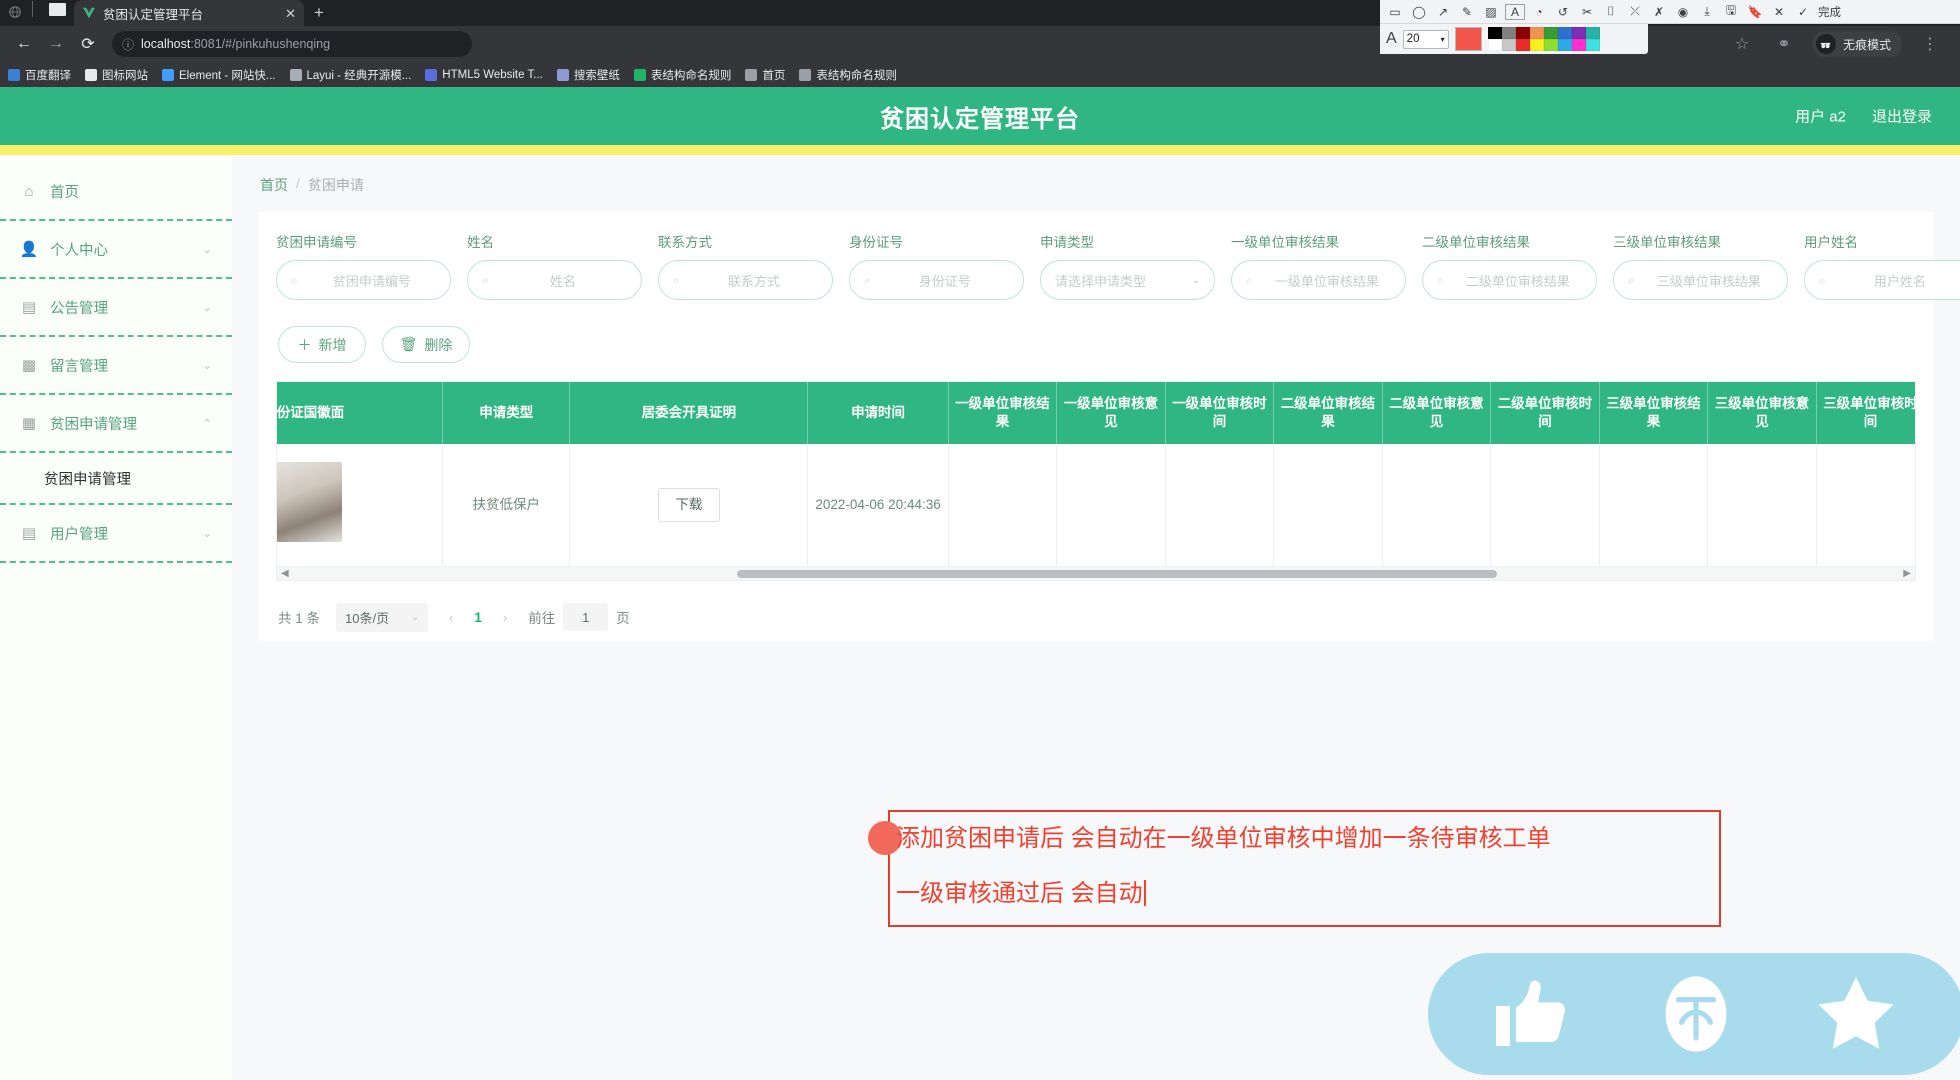 This screenshot has width=1960, height=1080. Describe the element at coordinates (1096, 505) in the screenshot. I see `table-row: 扶贫低保户下载2022-04-06 20:44:36▤详情` at that location.